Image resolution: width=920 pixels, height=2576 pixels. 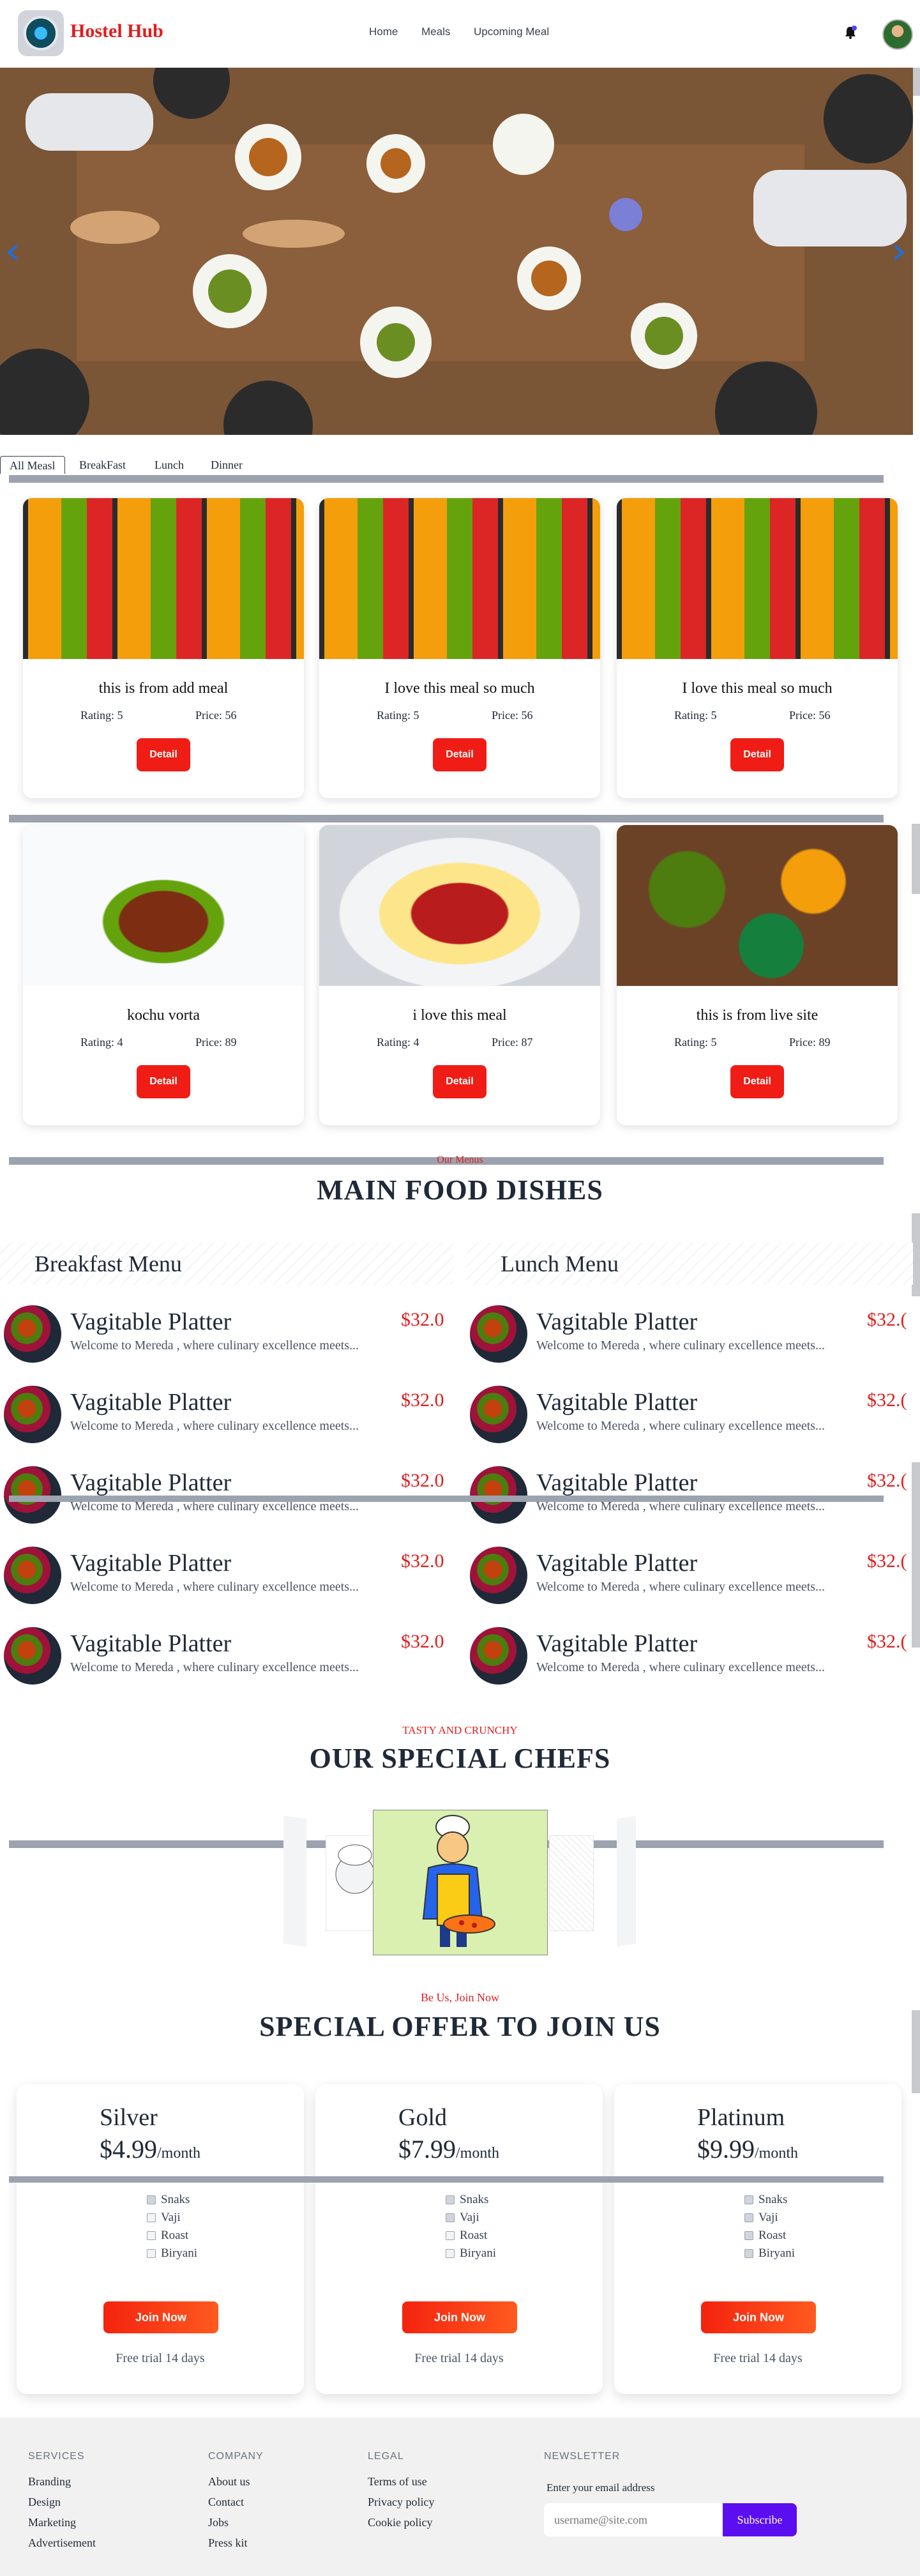 What do you see at coordinates (446, 479) in the screenshot?
I see `meals-horizontal-scrollbar` at bounding box center [446, 479].